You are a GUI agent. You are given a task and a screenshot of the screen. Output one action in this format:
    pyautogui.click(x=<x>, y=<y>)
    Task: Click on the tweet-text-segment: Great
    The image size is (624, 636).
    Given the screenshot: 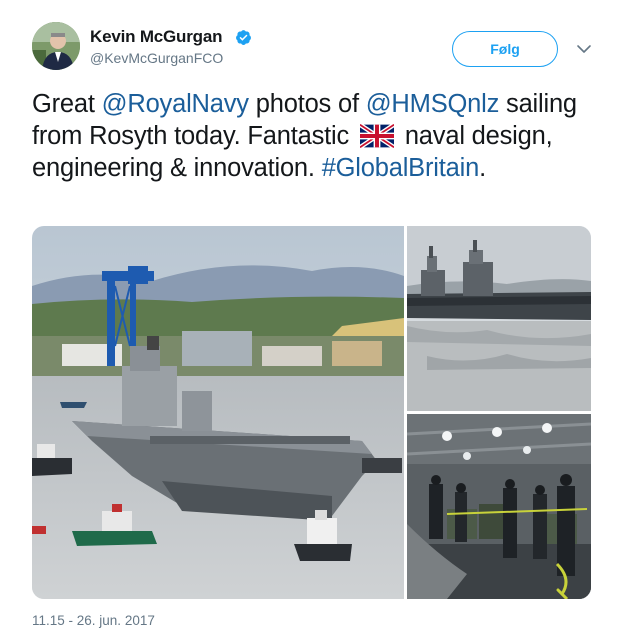 What is the action you would take?
    pyautogui.click(x=67, y=104)
    